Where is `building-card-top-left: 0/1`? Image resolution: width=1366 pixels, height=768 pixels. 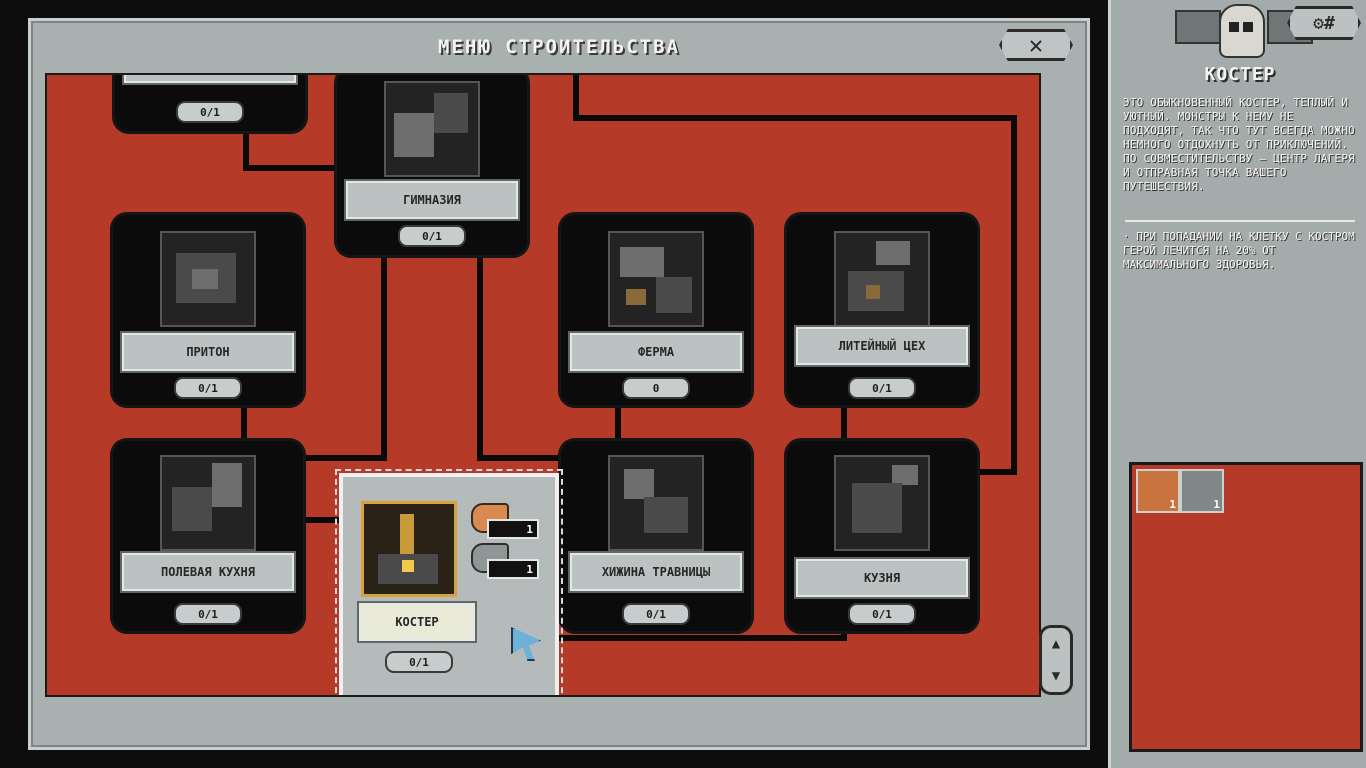
building-card-top-left: 0/1 is located at coordinates (210, 103).